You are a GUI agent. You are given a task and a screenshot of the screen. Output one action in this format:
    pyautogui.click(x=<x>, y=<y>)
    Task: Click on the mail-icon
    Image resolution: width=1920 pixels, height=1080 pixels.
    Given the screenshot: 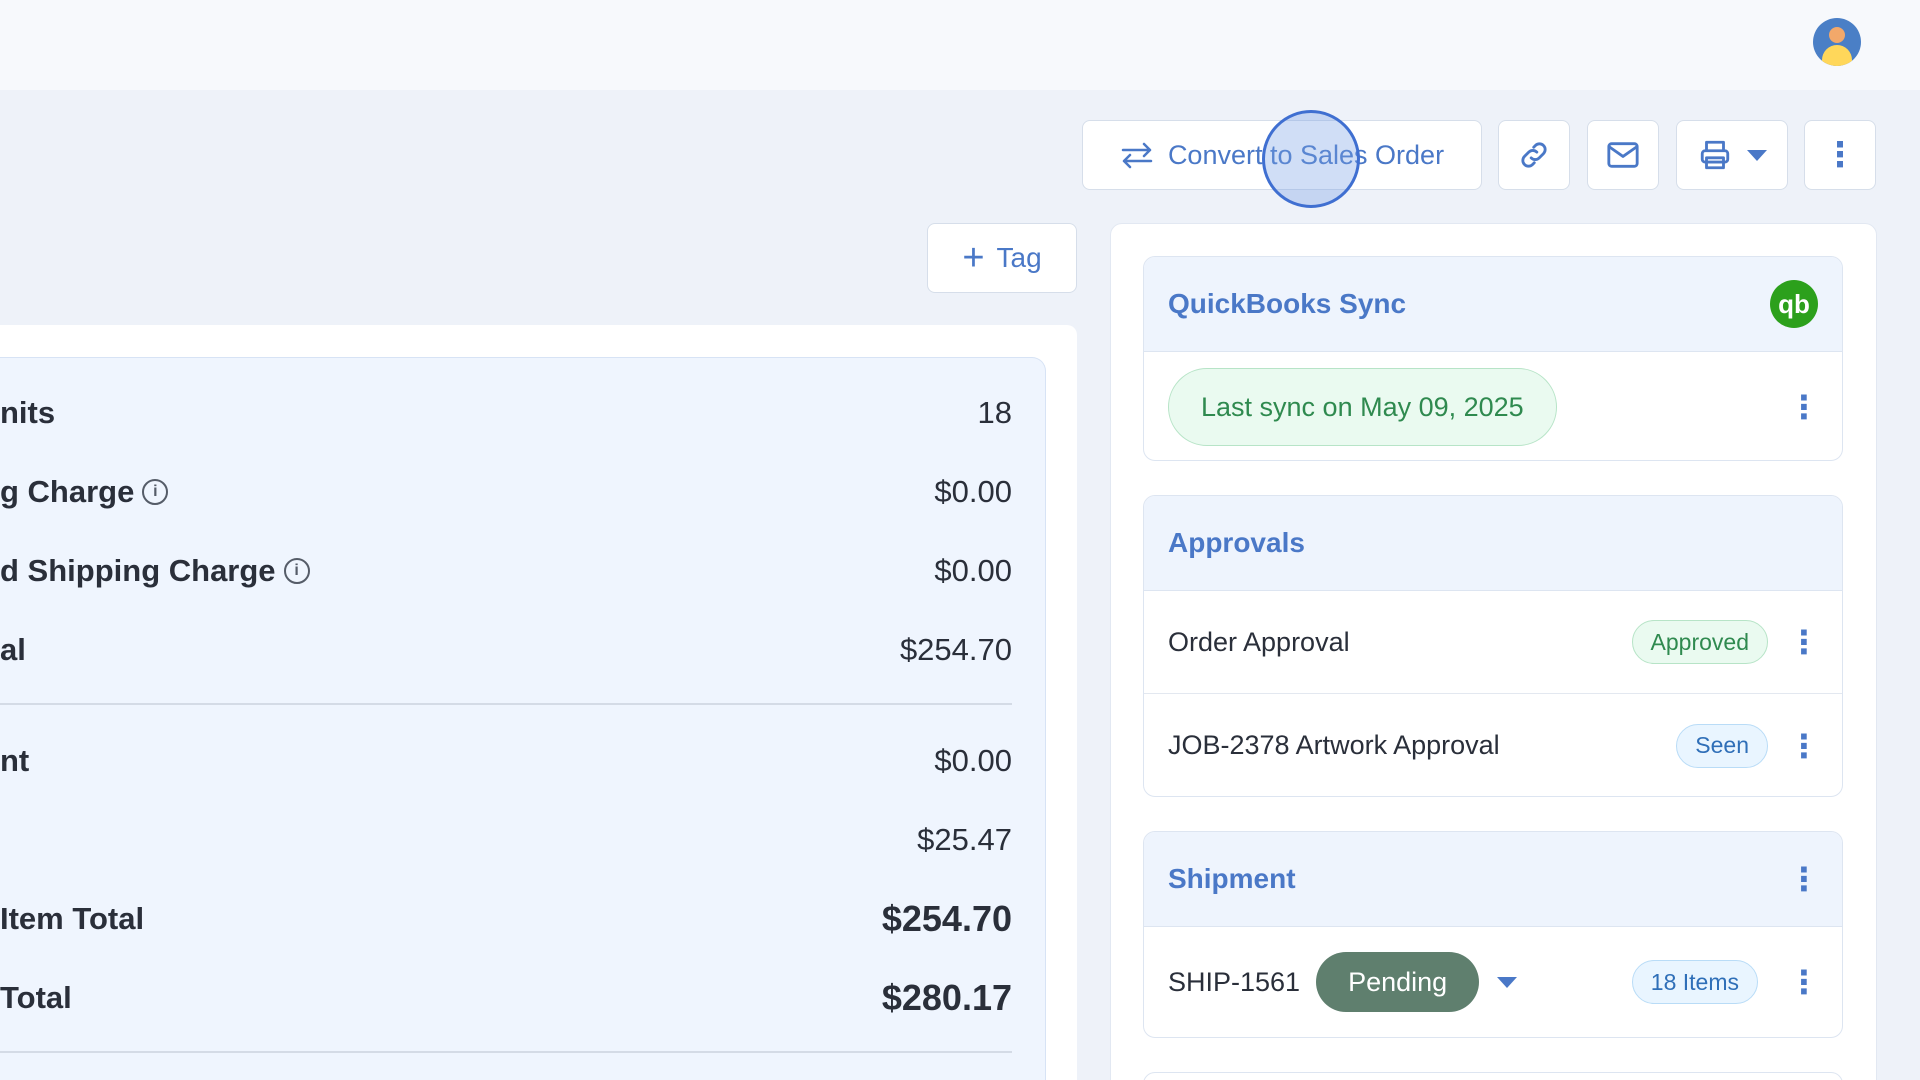 What is the action you would take?
    pyautogui.click(x=1623, y=155)
    